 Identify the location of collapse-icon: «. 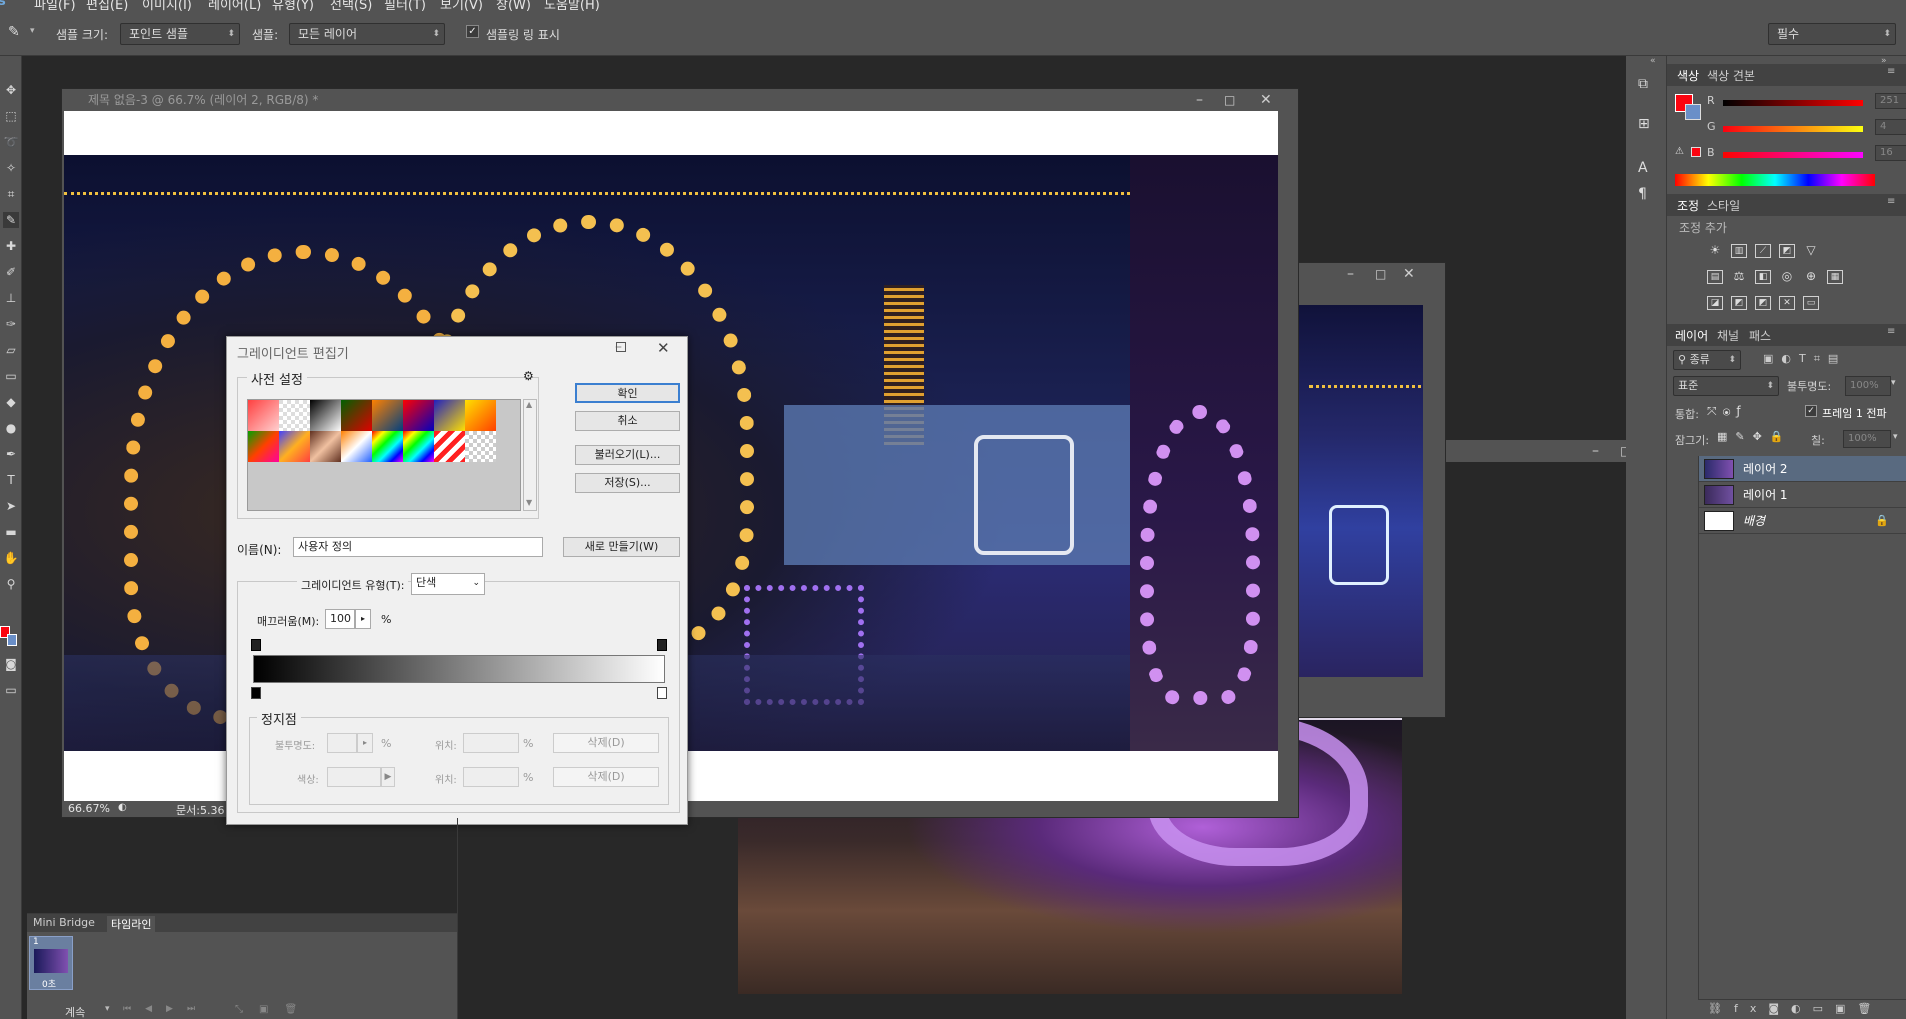
(1653, 61).